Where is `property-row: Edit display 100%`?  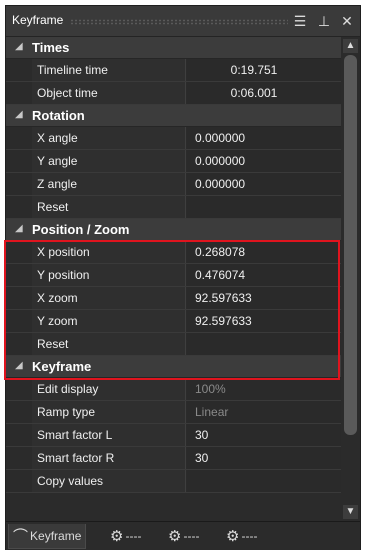 property-row: Edit display 100% is located at coordinates (173, 389).